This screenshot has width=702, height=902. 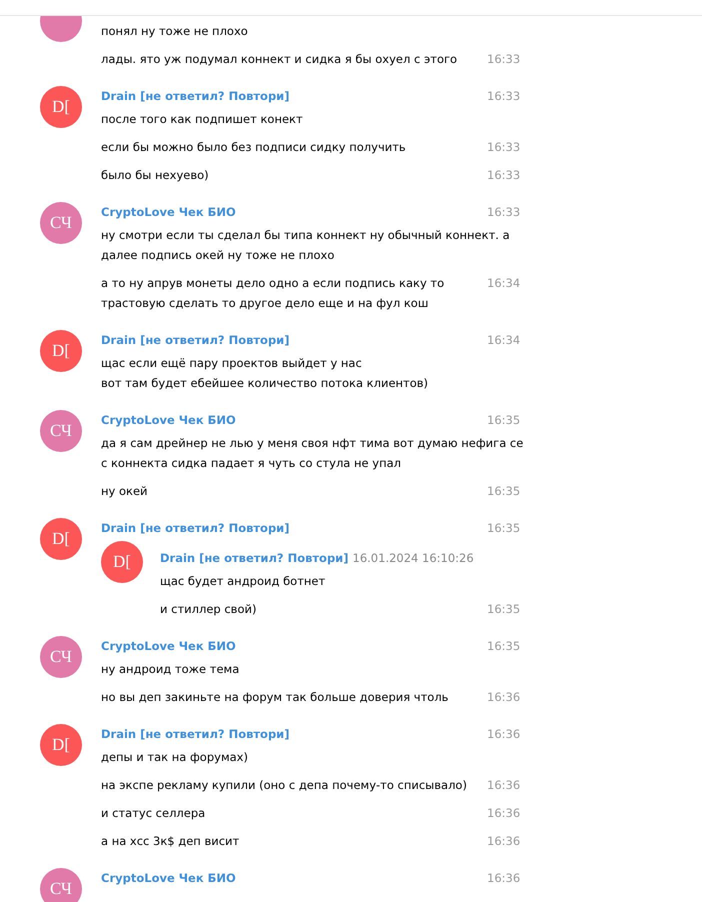 I want to click on message-text: и статус селлера, so click(x=153, y=813).